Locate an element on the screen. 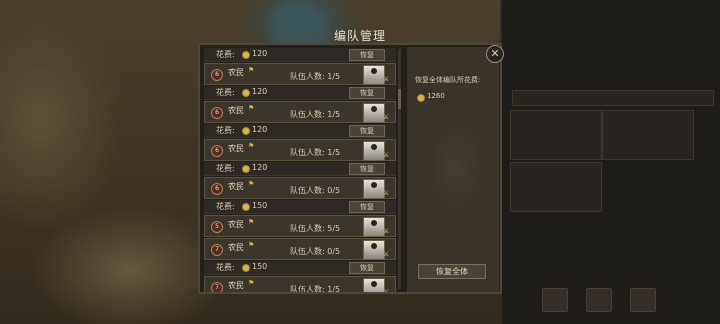 This screenshot has height=324, width=720. squad-row: 5 农民 ⚑ 队伍人数: 5/5 ⚔ is located at coordinates (300, 226).